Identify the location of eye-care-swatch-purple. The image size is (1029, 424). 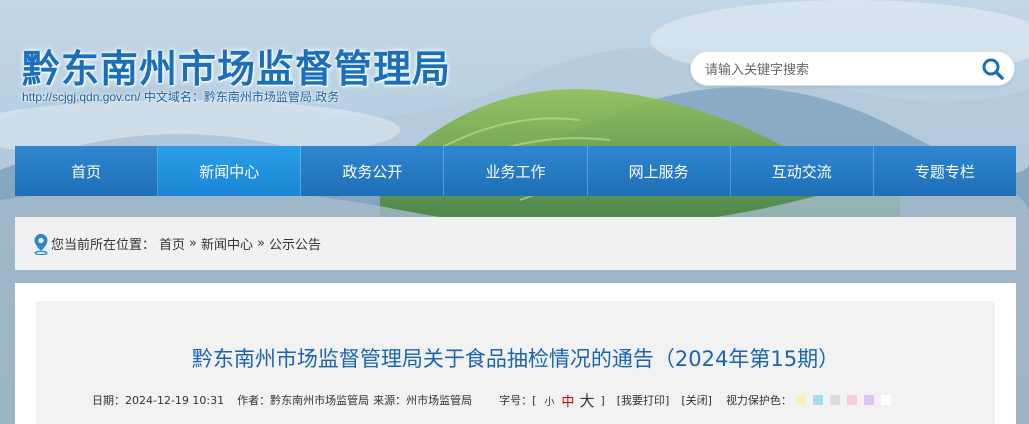
(868, 400).